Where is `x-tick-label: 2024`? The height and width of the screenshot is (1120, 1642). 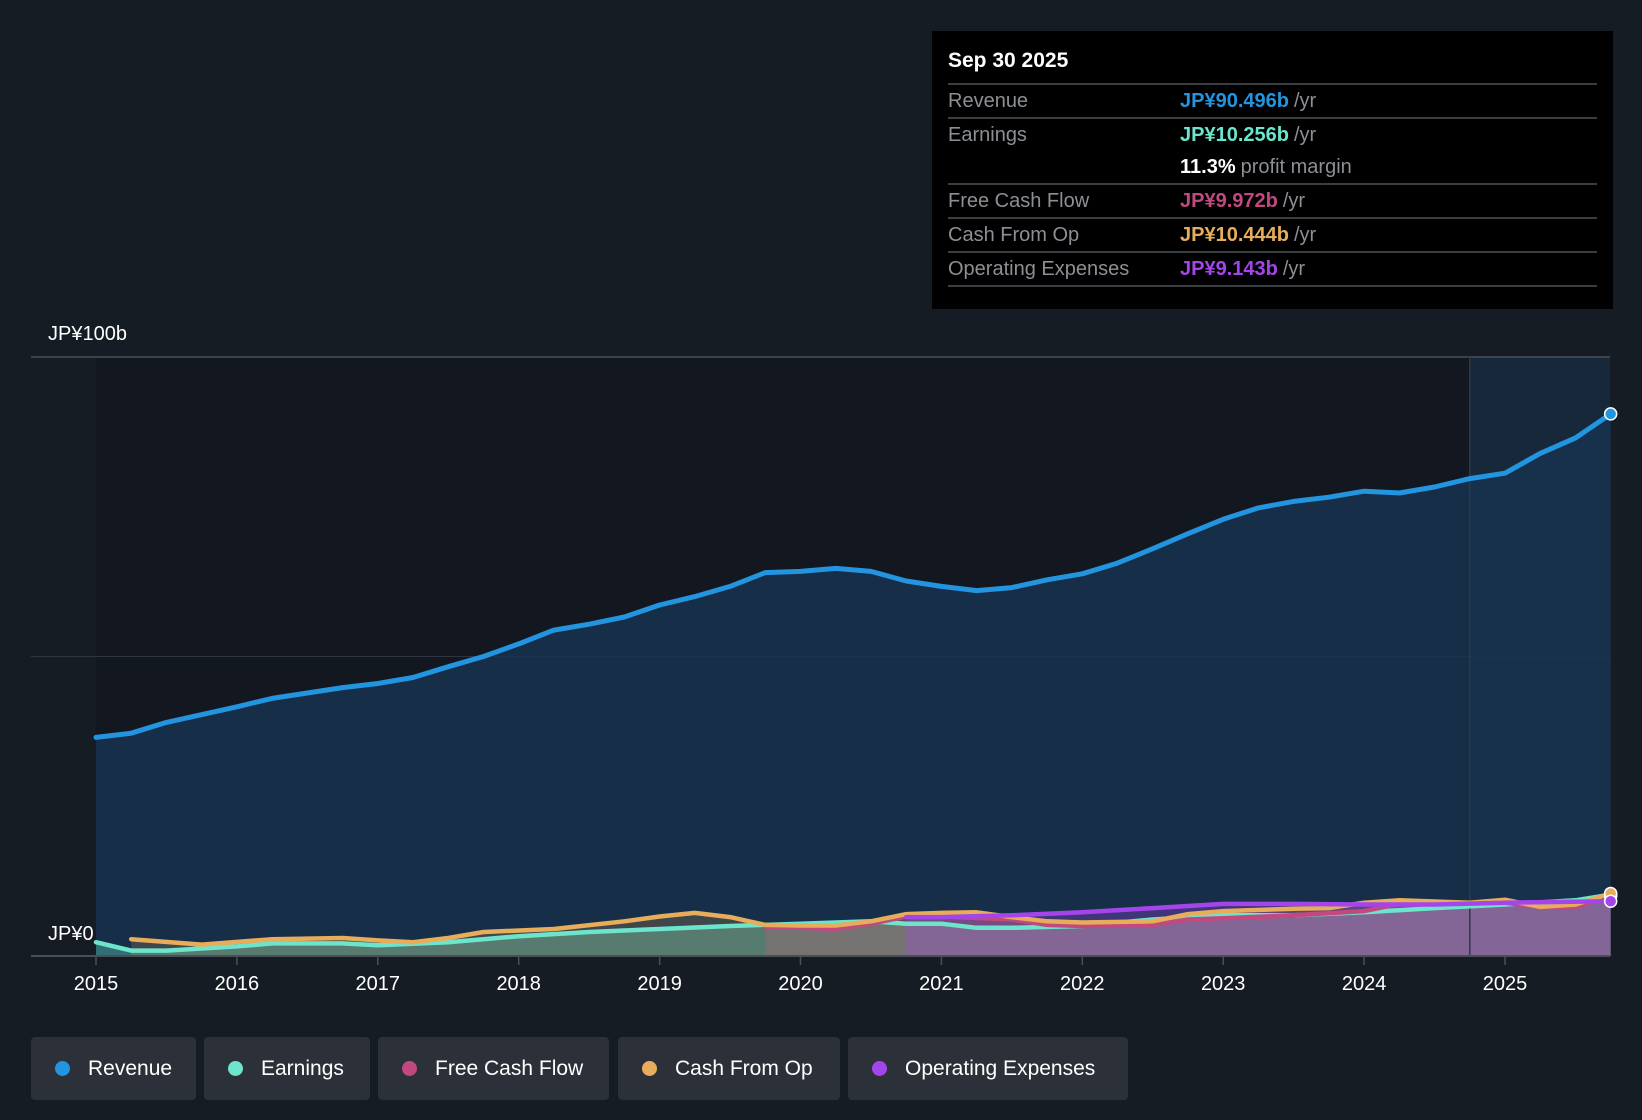 x-tick-label: 2024 is located at coordinates (1364, 984).